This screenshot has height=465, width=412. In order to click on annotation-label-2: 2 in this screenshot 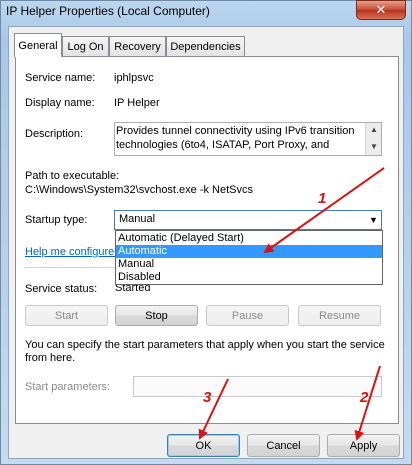, I will do `click(364, 397)`.